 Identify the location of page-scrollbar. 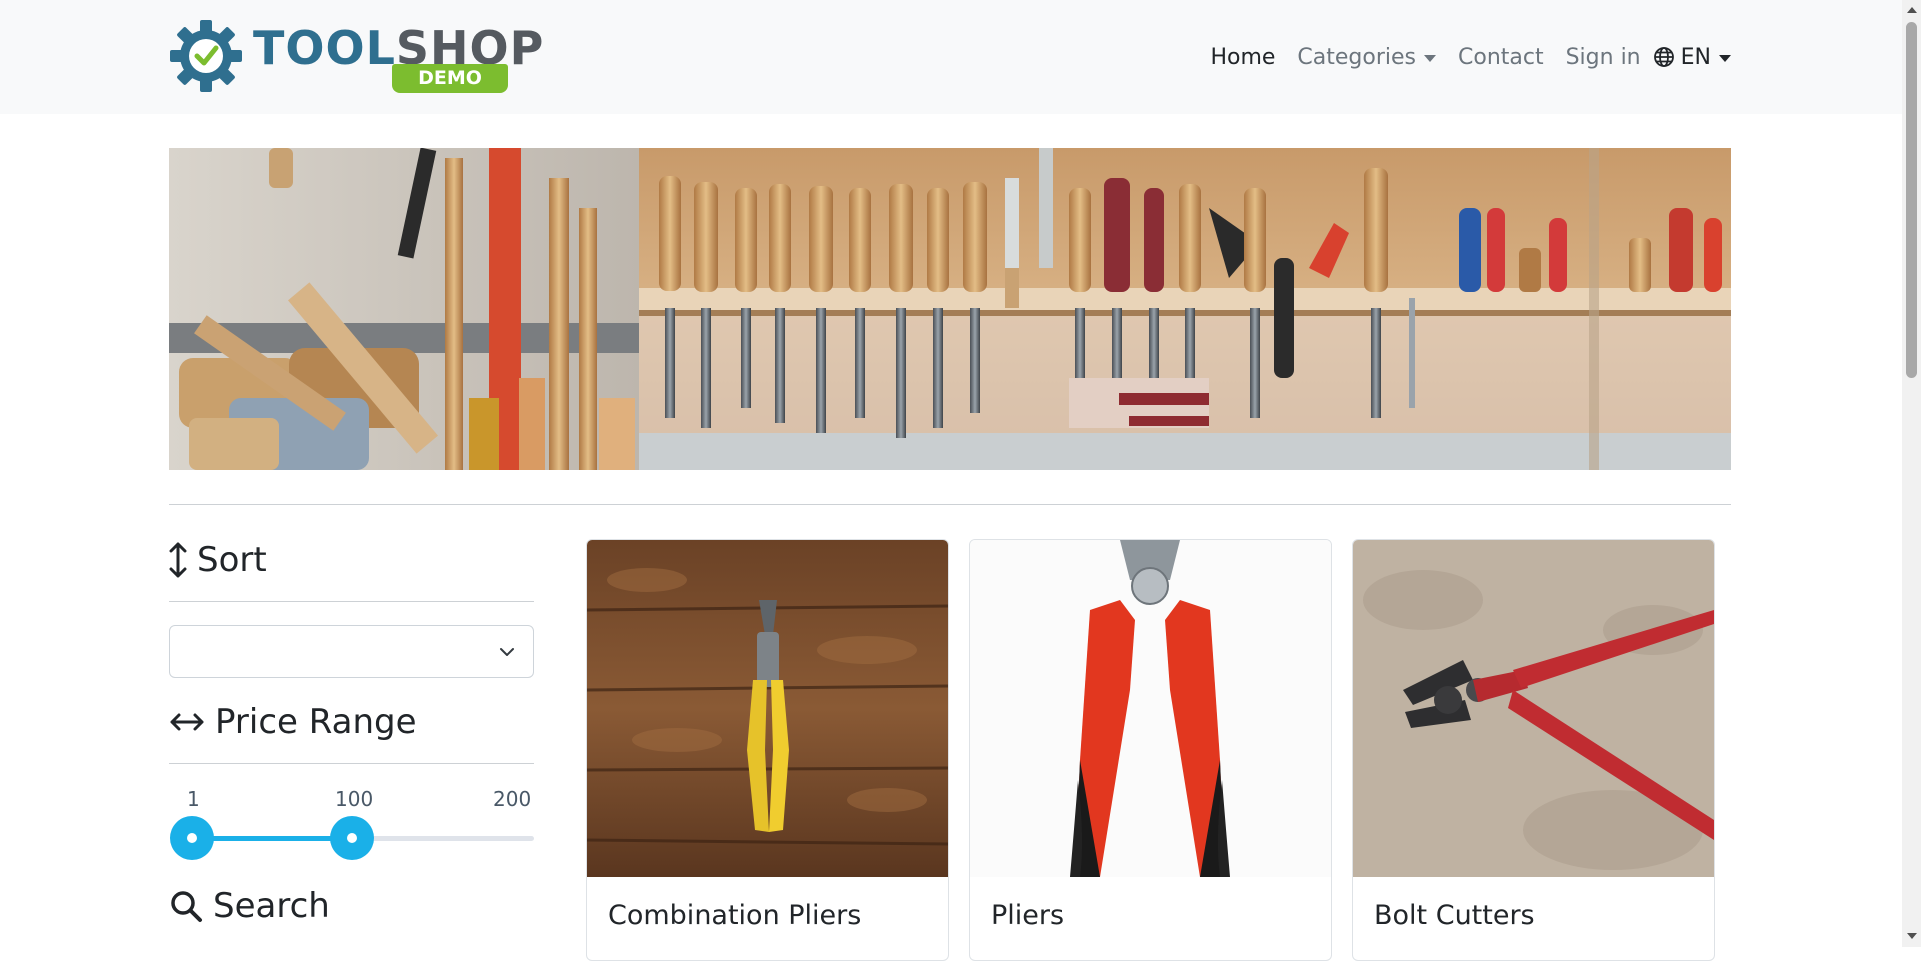
(1911, 473).